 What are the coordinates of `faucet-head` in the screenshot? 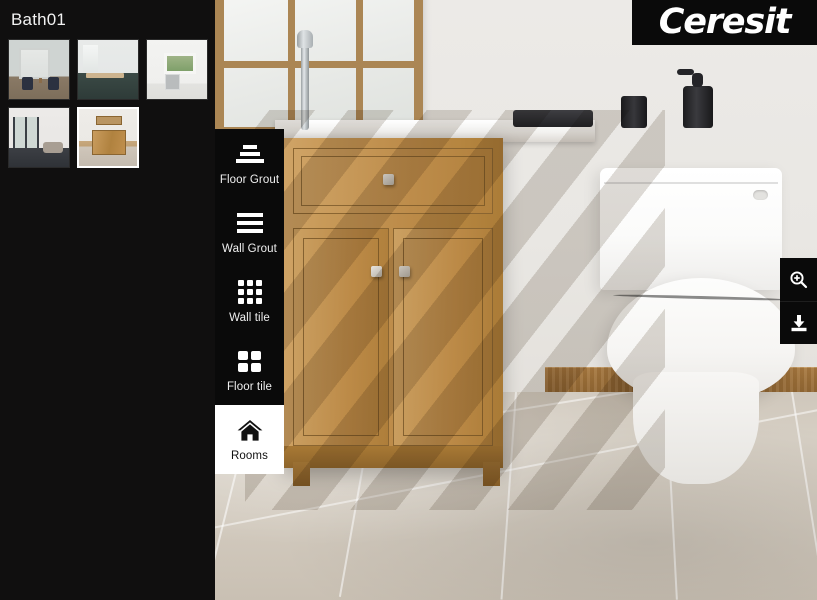 It's located at (305, 39).